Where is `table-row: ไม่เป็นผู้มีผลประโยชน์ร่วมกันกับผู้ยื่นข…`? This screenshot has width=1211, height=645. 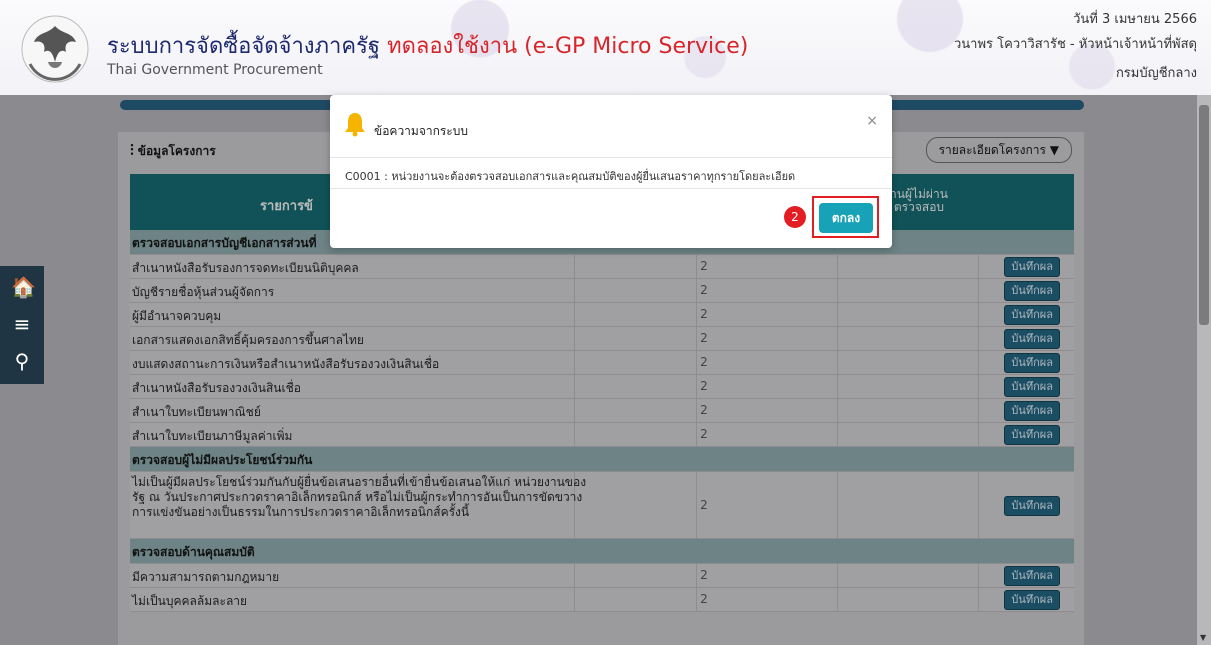 table-row: ไม่เป็นผู้มีผลประโยชน์ร่วมกันกับผู้ยื่นข… is located at coordinates (602, 505).